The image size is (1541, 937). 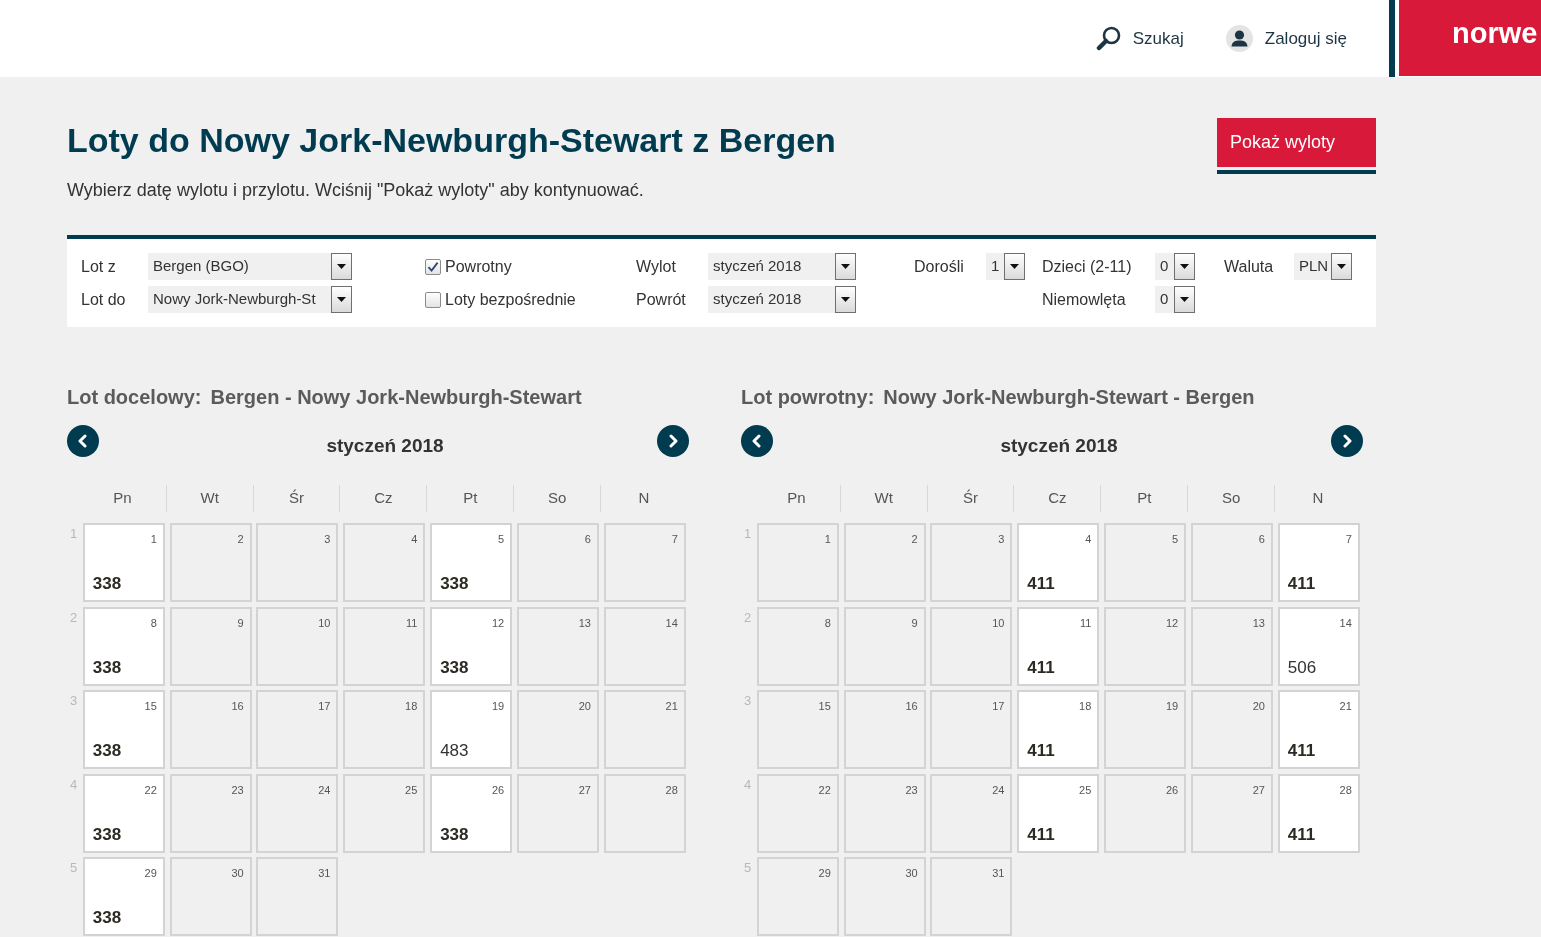 What do you see at coordinates (1058, 813) in the screenshot?
I see `calendar-day: 25 411` at bounding box center [1058, 813].